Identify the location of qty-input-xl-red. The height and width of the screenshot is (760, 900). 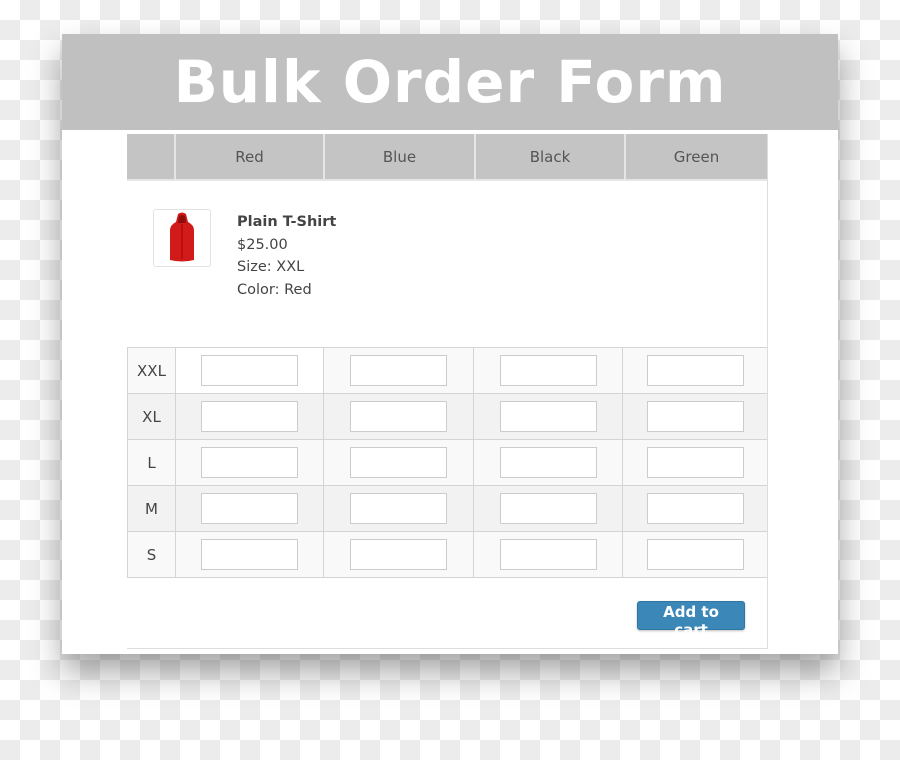
(249, 416).